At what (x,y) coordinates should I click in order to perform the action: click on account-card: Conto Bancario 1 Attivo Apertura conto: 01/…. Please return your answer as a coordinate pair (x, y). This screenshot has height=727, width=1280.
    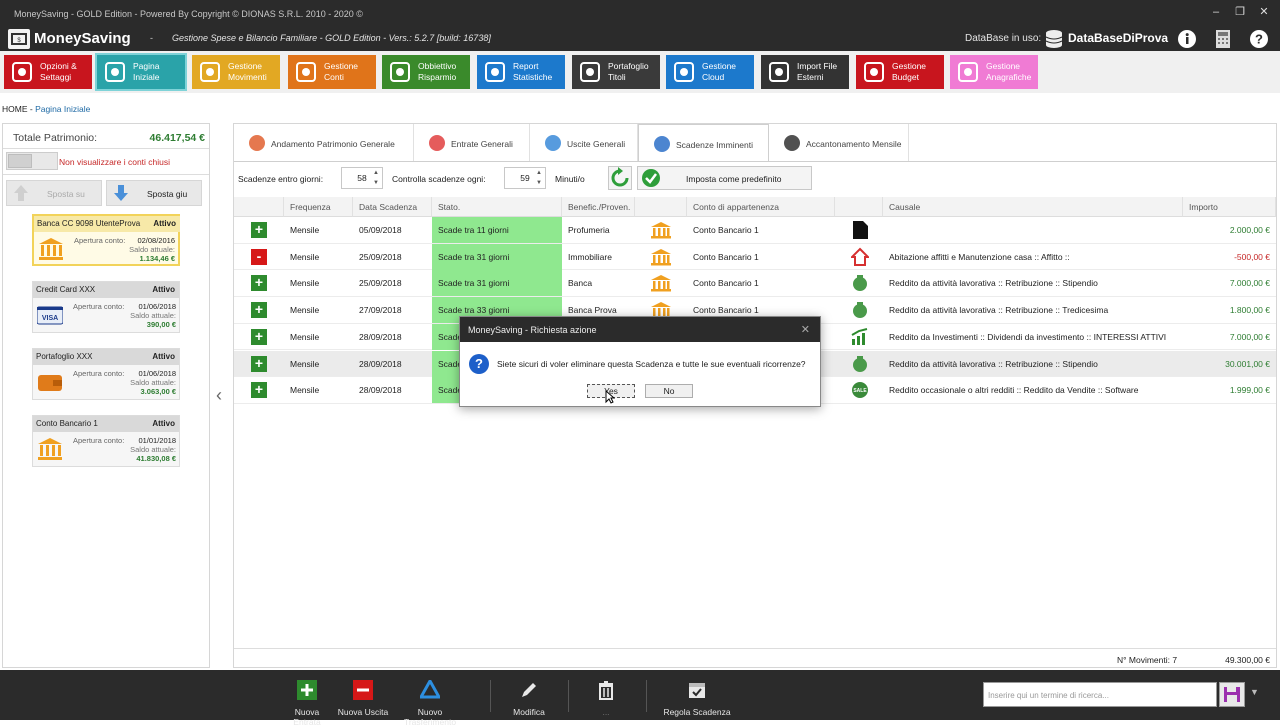
    Looking at the image, I should click on (106, 441).